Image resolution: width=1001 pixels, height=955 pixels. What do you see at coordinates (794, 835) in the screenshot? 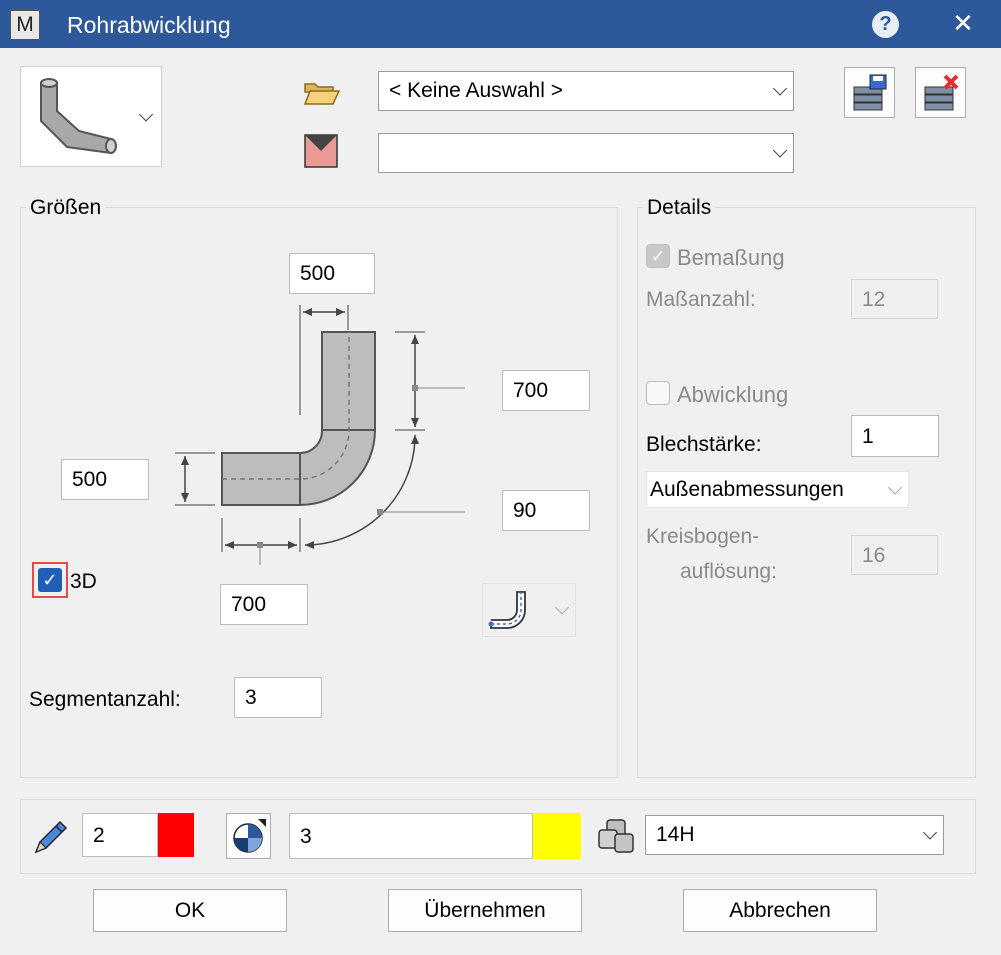
I see `layer-select: 14H` at bounding box center [794, 835].